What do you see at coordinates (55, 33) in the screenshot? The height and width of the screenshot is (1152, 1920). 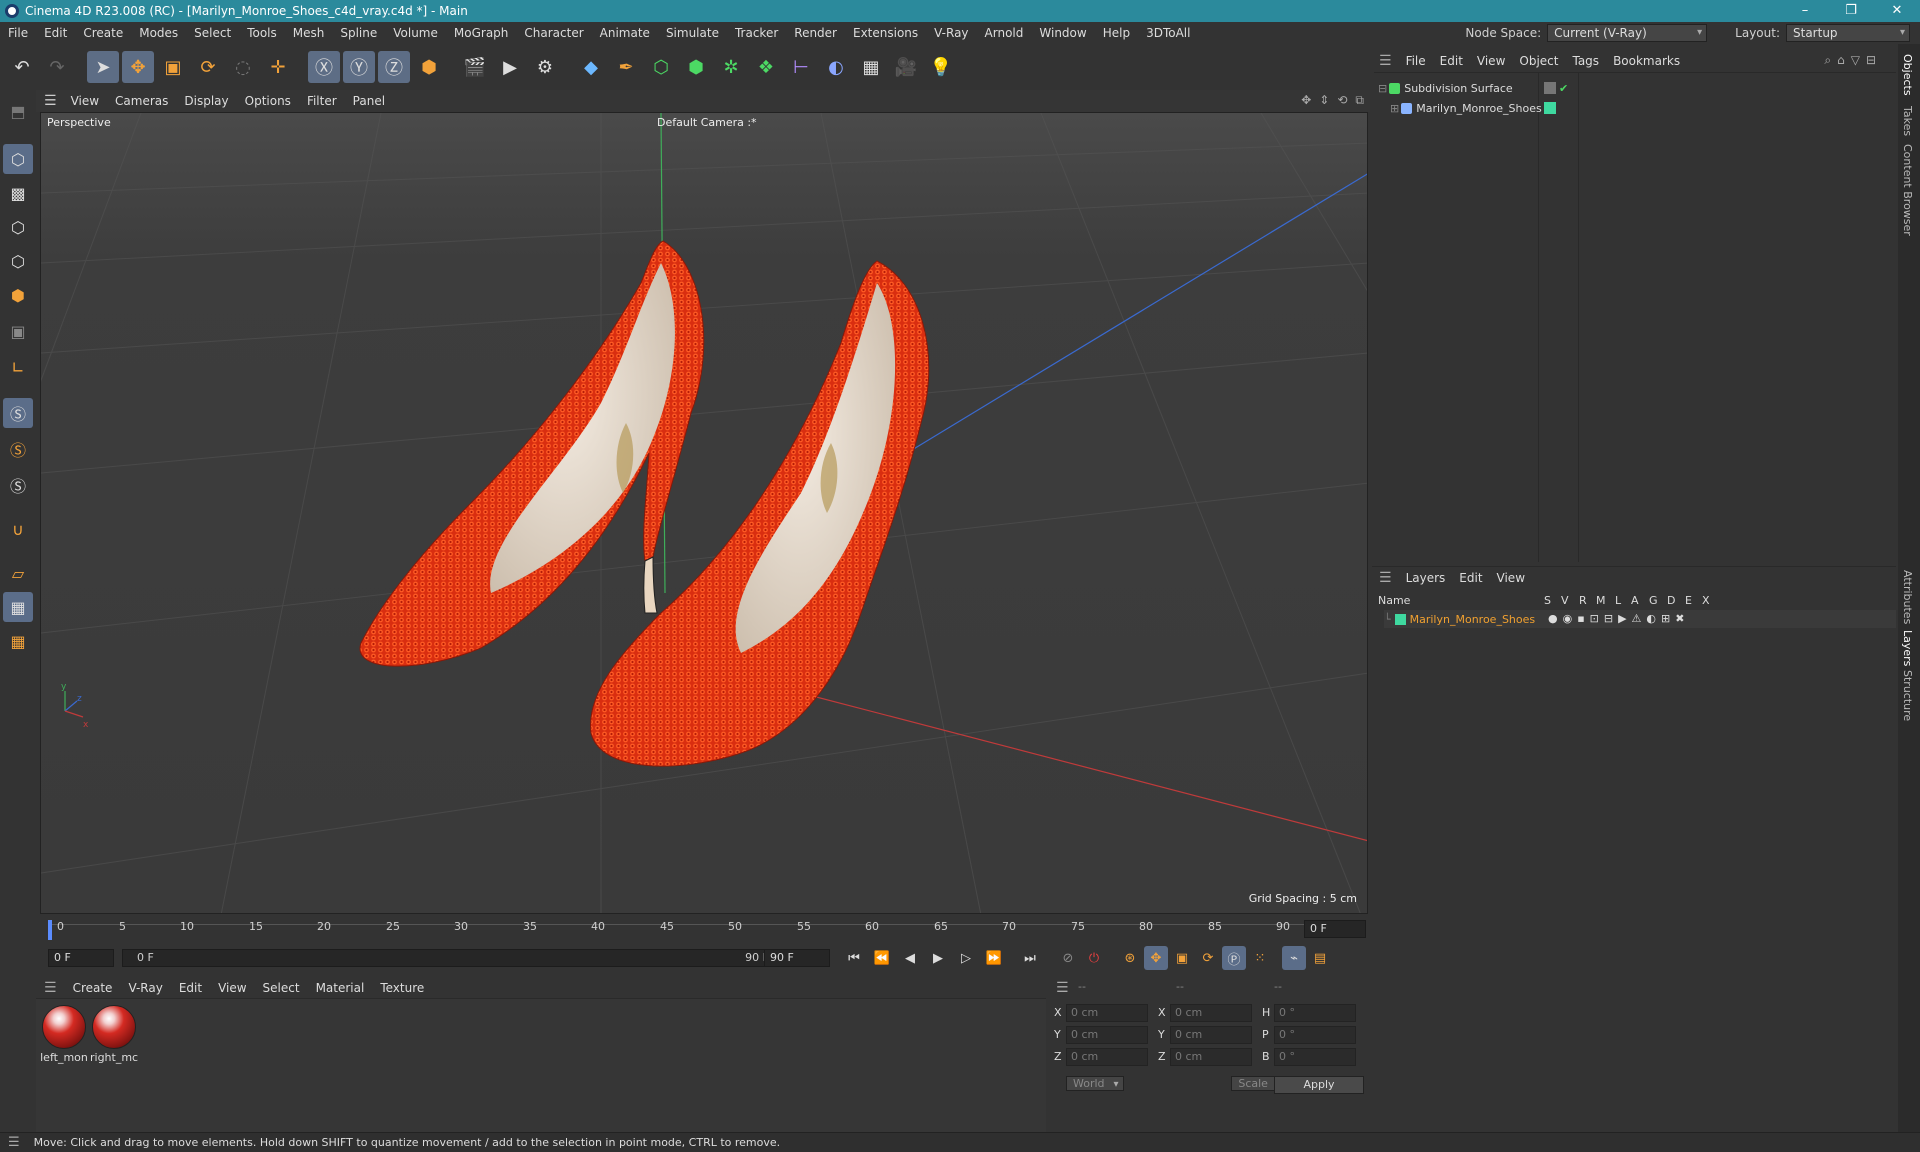 I see `menu-edit: Edit` at bounding box center [55, 33].